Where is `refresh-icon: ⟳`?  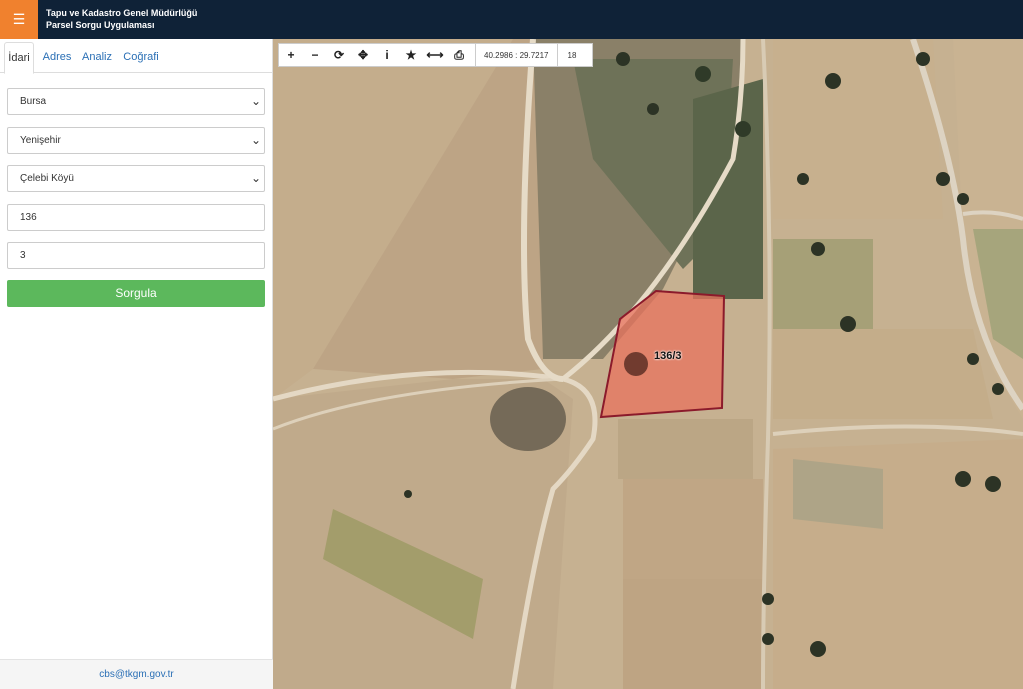 refresh-icon: ⟳ is located at coordinates (339, 55).